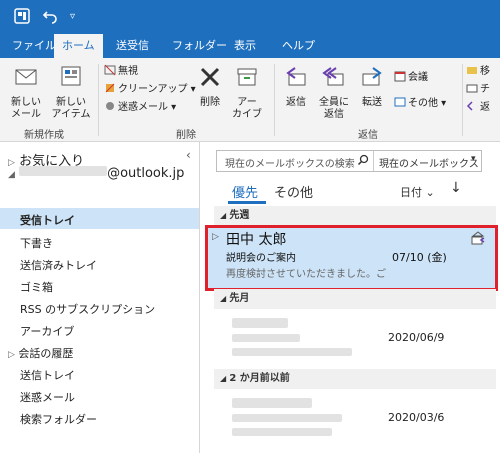 The height and width of the screenshot is (453, 500). Describe the element at coordinates (293, 191) in the screenshot. I see `tab-other: その他` at that location.